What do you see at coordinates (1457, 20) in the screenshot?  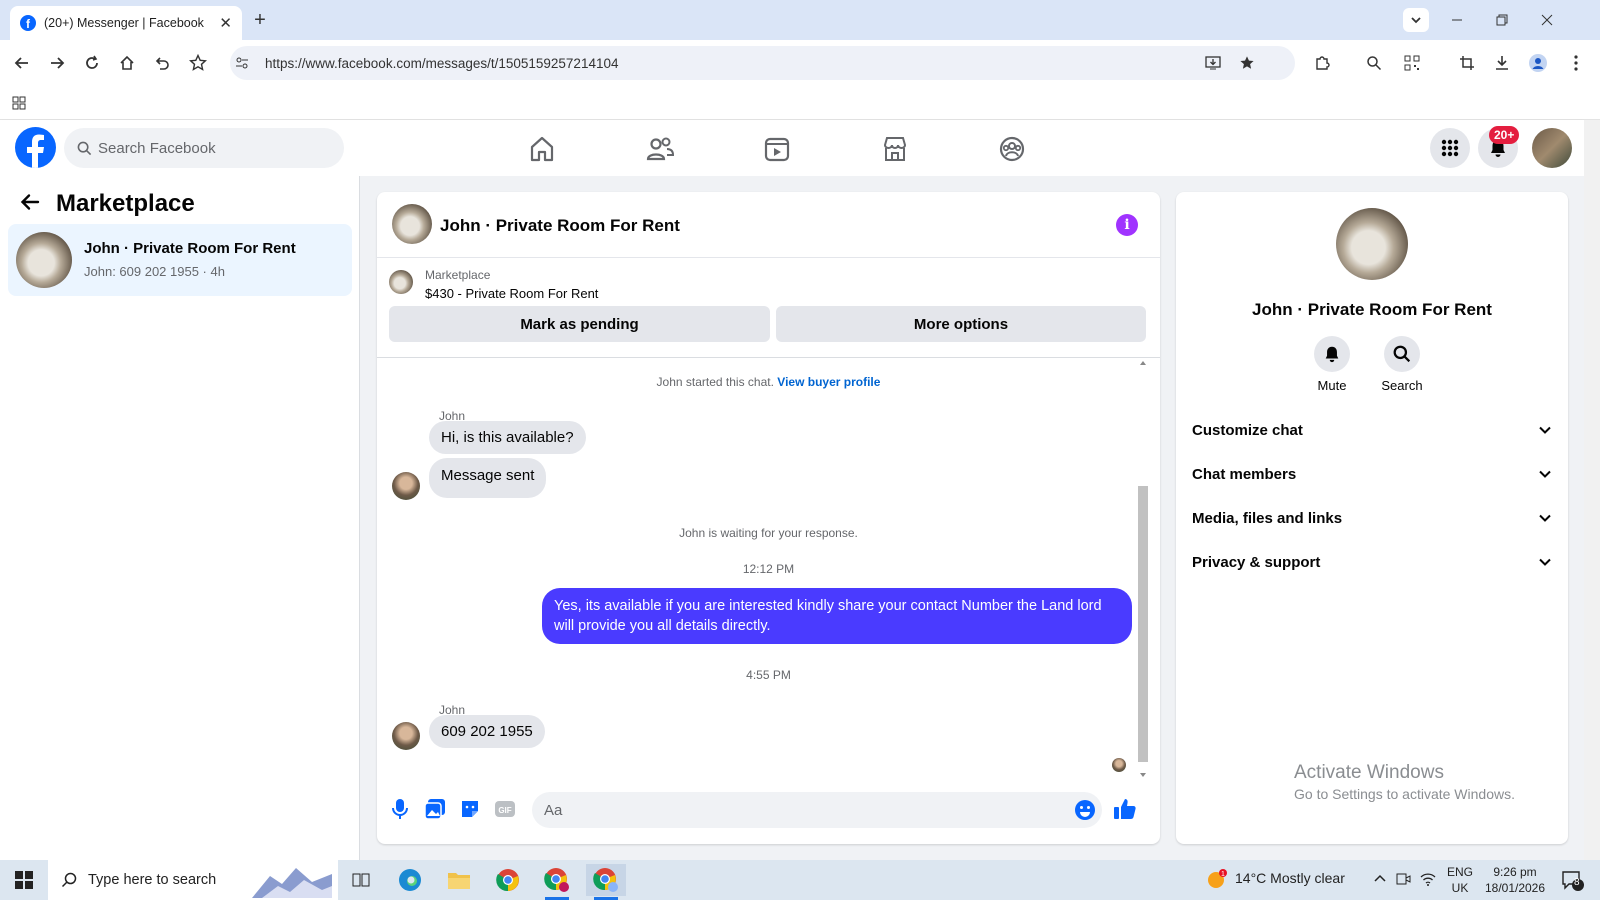 I see `window-minimize-icon` at bounding box center [1457, 20].